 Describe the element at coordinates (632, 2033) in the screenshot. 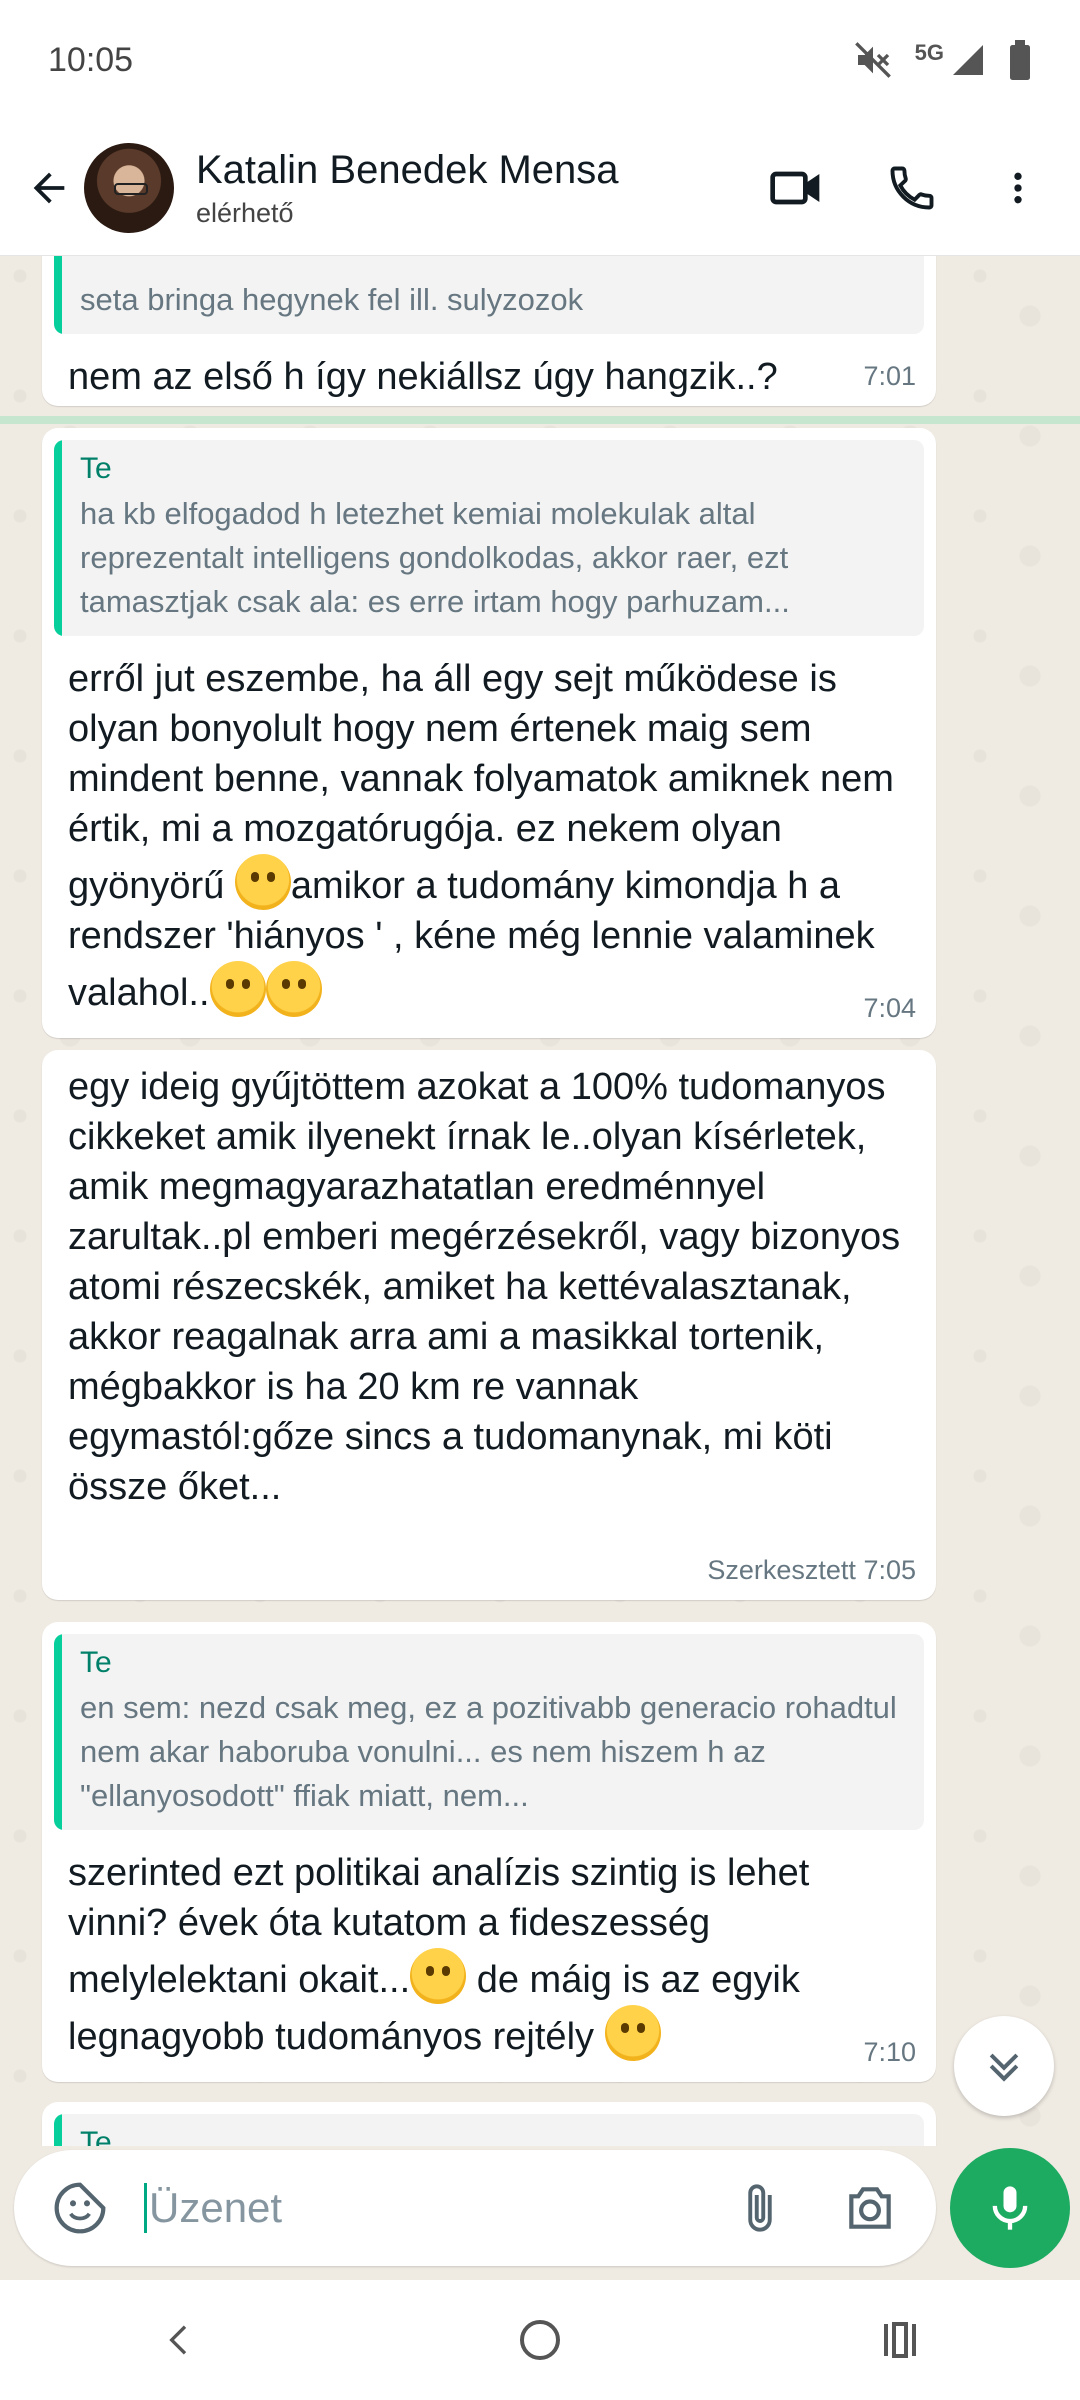

I see `rolling-laughing-emoji-icon` at that location.